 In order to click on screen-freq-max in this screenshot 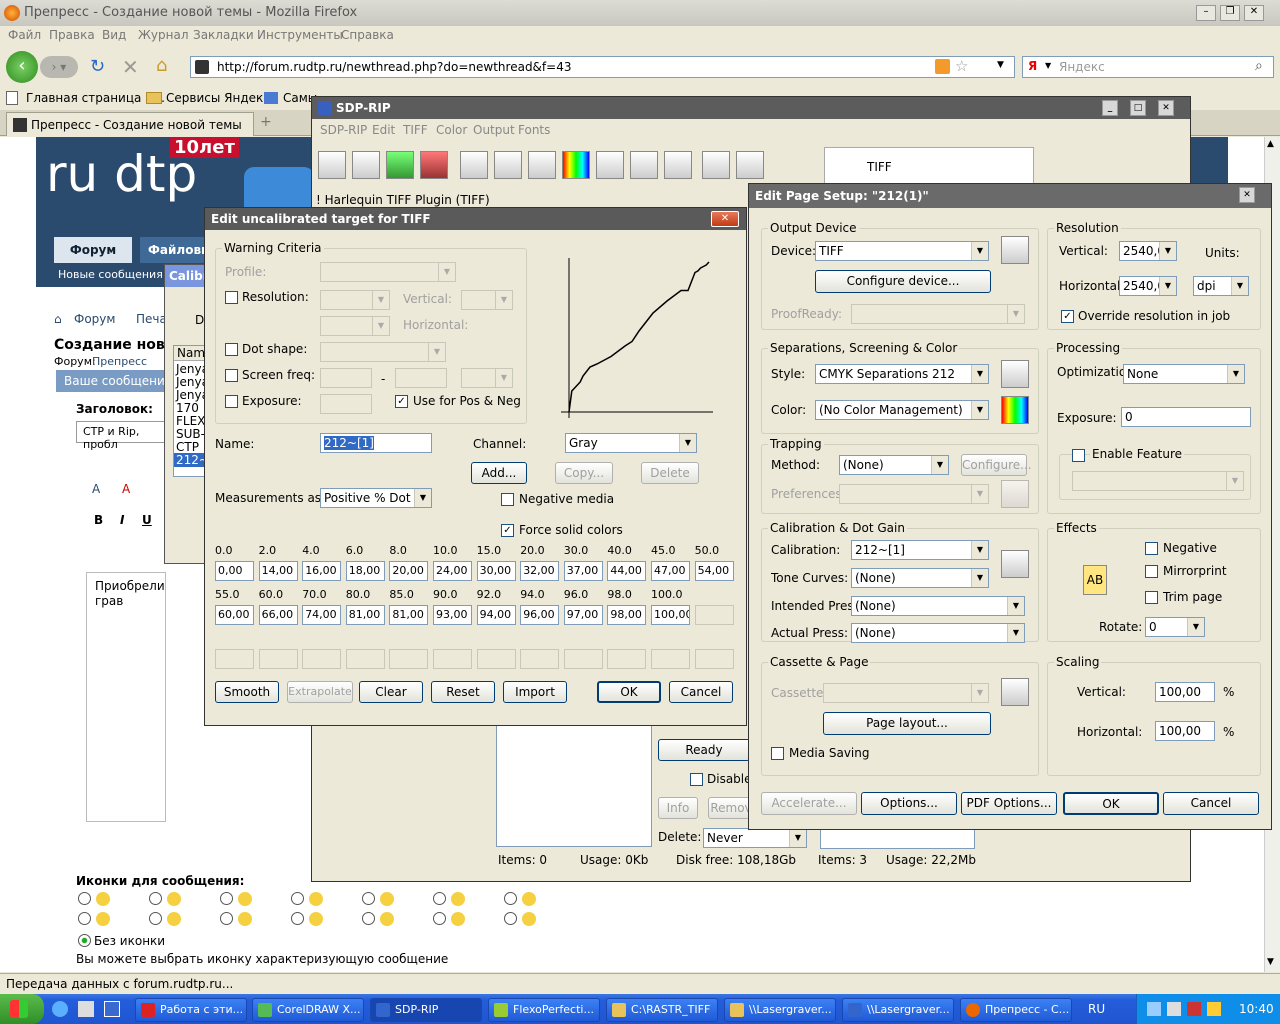, I will do `click(421, 378)`.